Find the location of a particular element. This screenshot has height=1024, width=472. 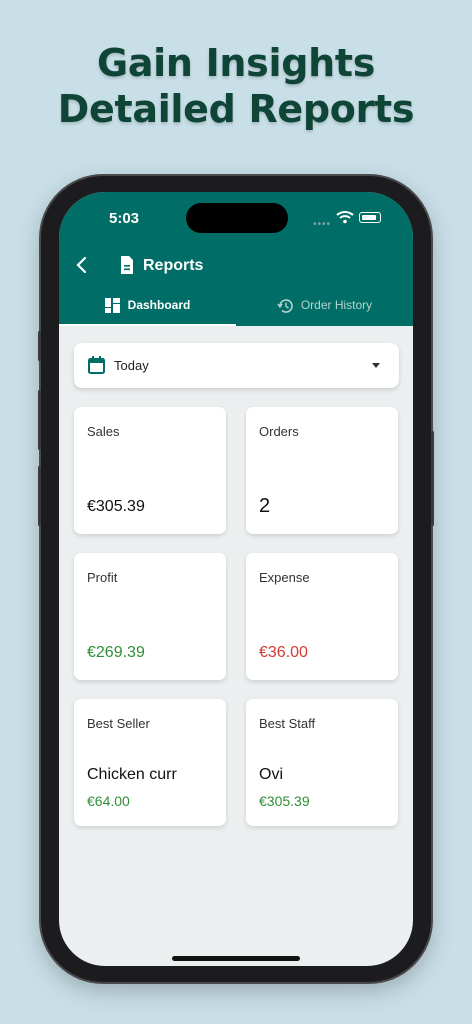

dashboard-icon is located at coordinates (112, 305).